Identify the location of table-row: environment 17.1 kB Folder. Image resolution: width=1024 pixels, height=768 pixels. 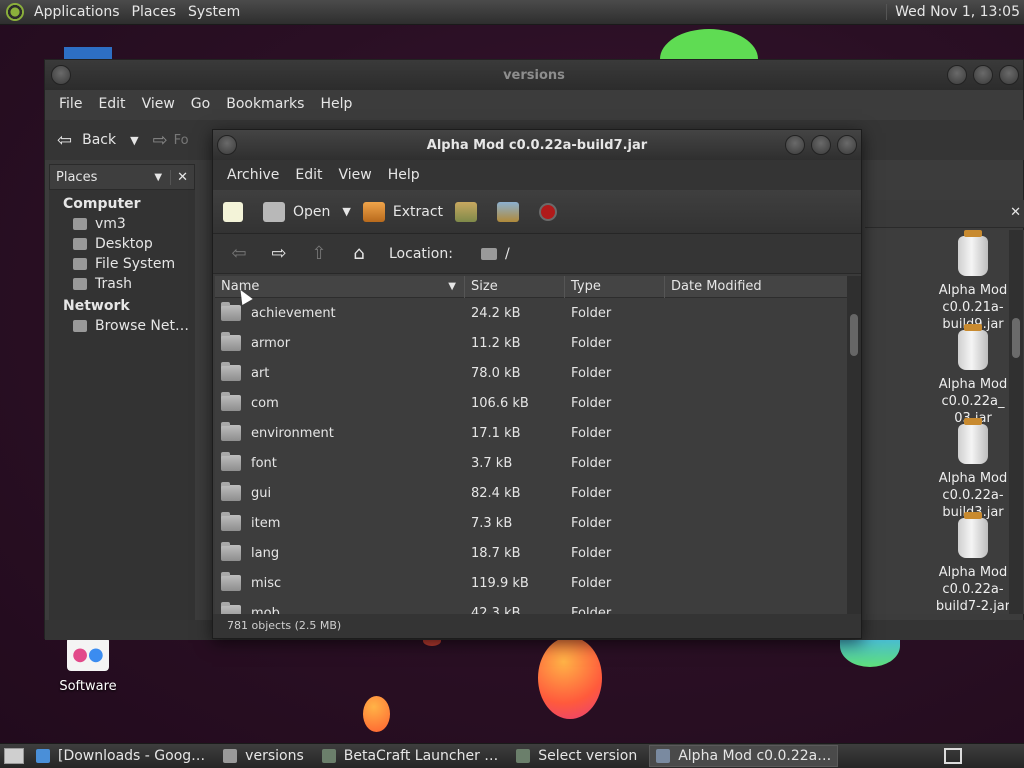
(531, 433).